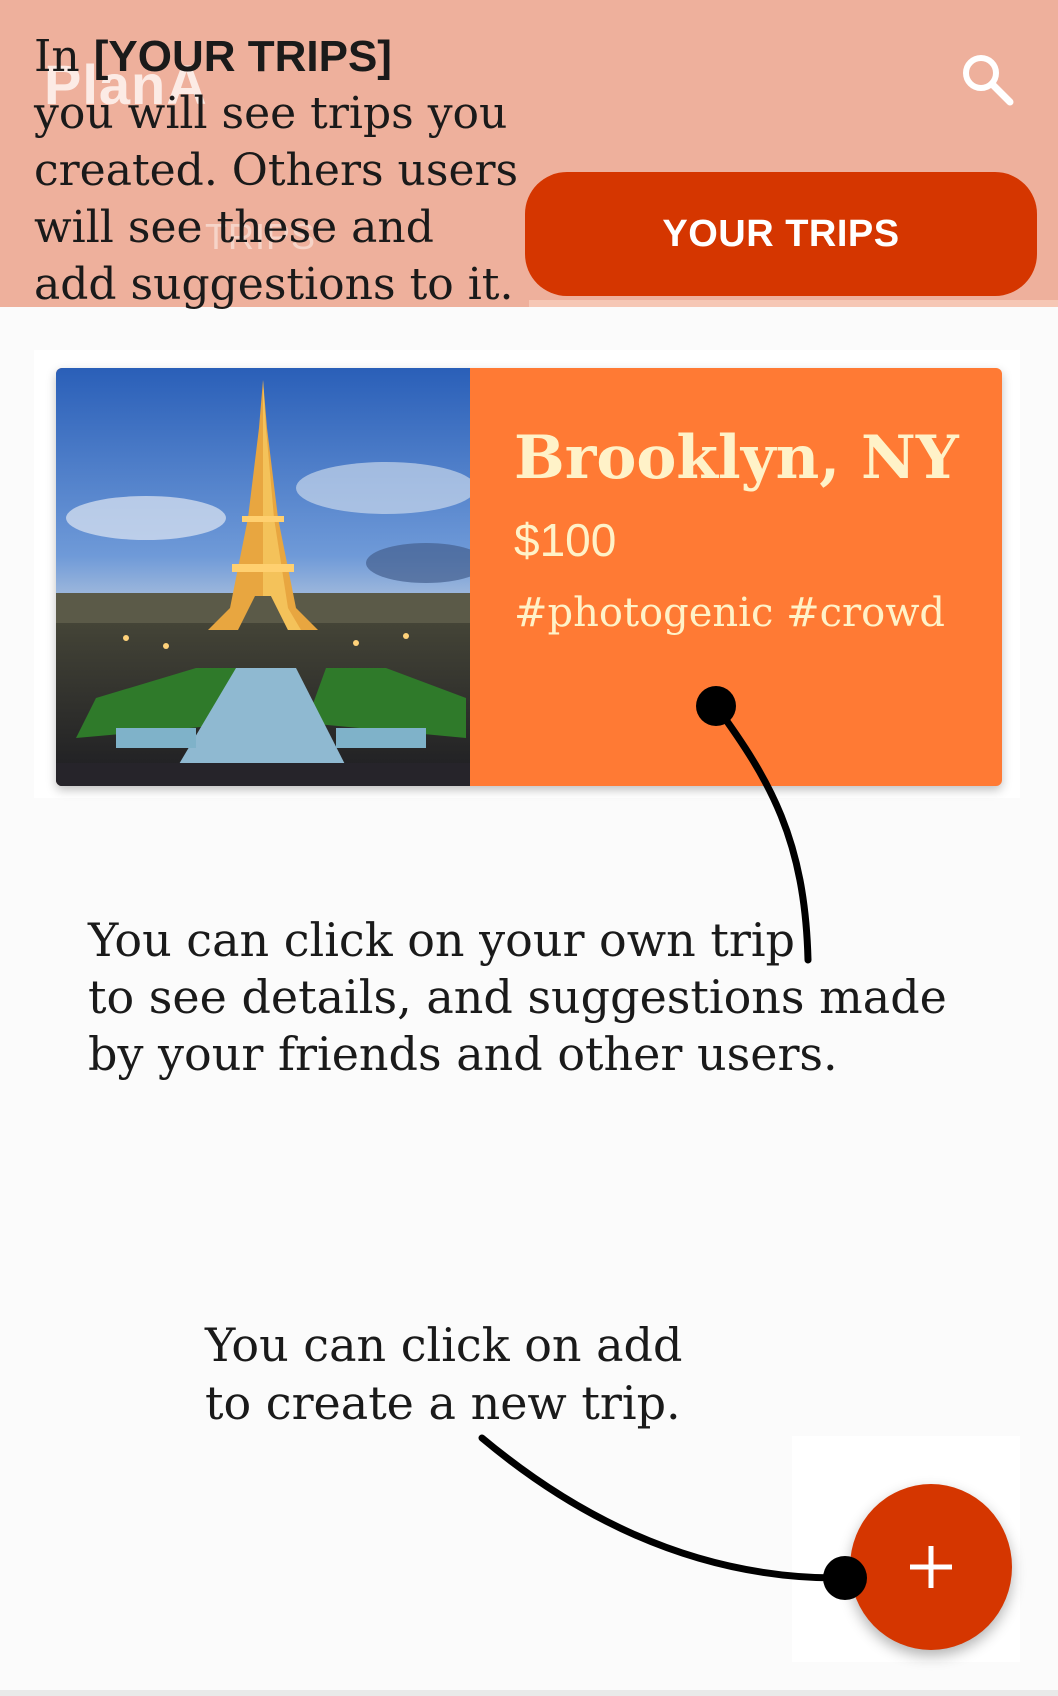  I want to click on tour-hint-line: by your friends and other users., so click(463, 1054).